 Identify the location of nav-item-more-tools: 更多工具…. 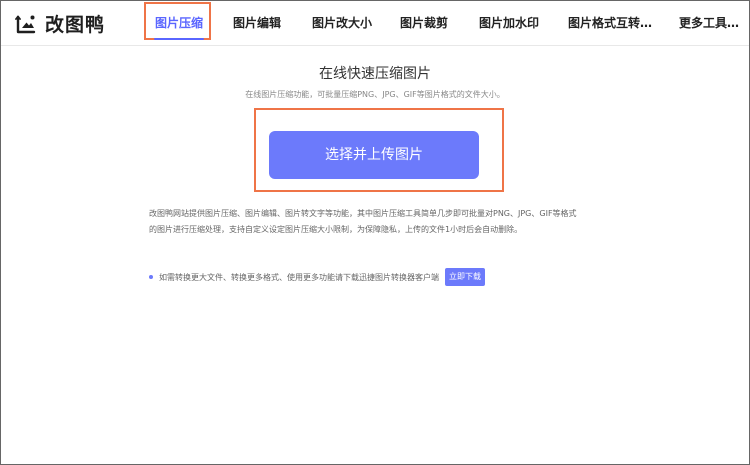
(709, 23).